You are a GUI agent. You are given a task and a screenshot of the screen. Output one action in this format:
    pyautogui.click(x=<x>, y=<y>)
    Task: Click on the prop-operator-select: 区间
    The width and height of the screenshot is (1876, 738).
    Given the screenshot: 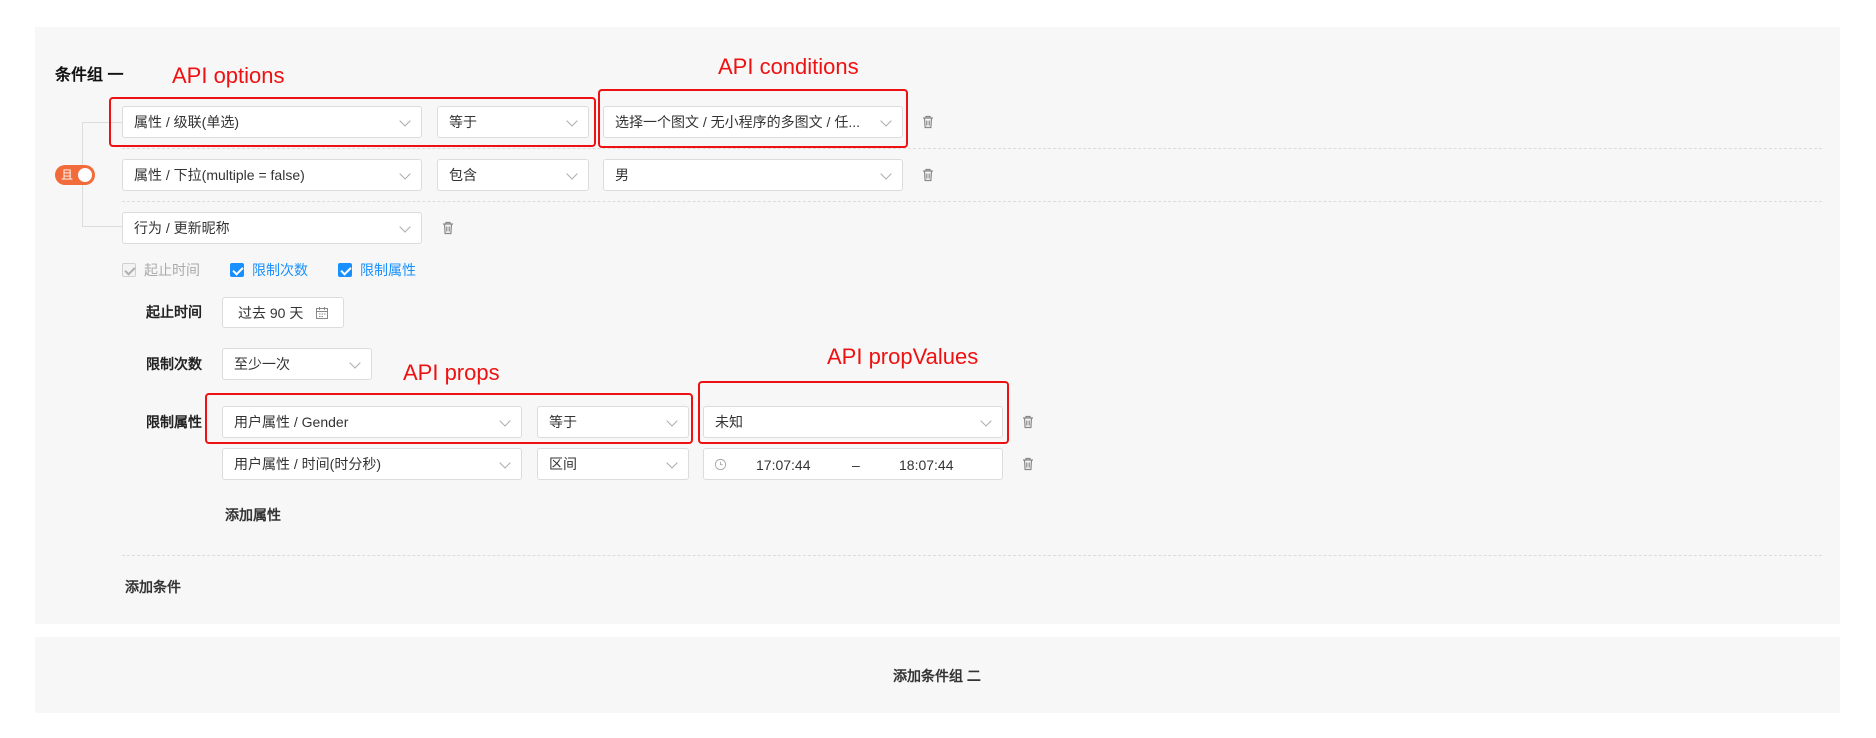 What is the action you would take?
    pyautogui.click(x=613, y=464)
    